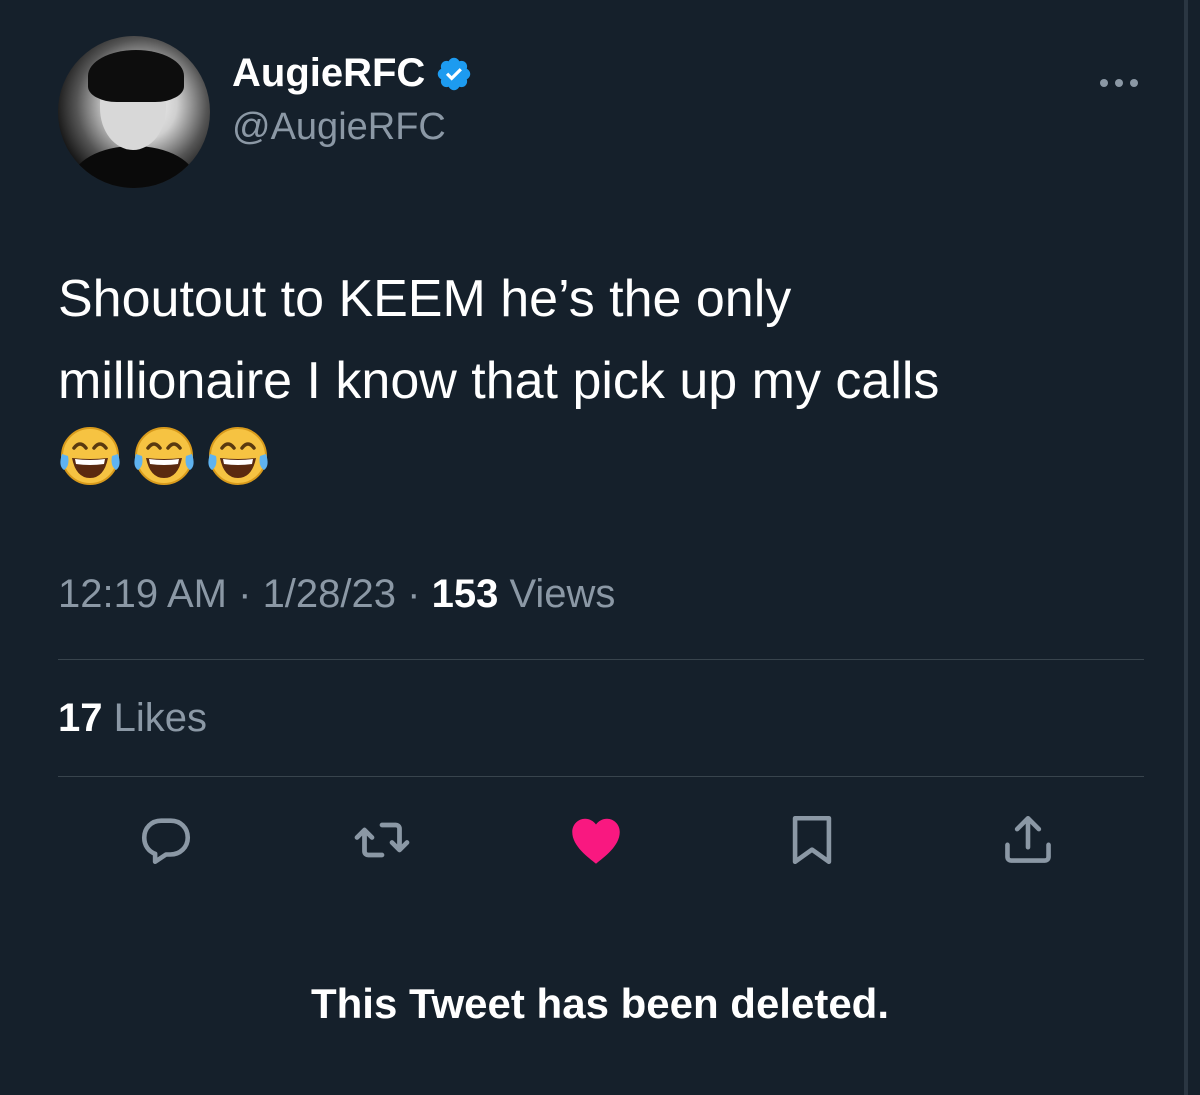  I want to click on reply-icon, so click(166, 841).